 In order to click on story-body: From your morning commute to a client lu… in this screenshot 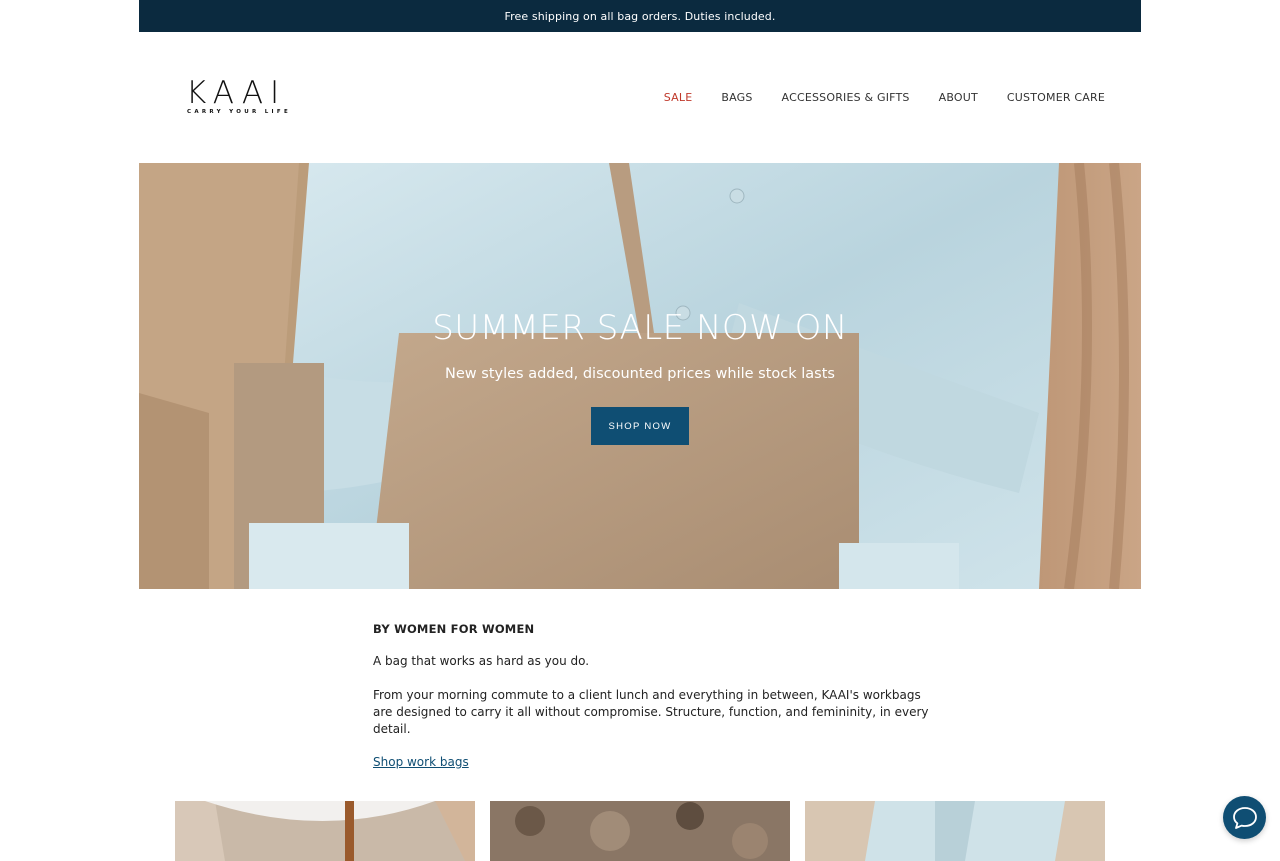, I will do `click(651, 712)`.